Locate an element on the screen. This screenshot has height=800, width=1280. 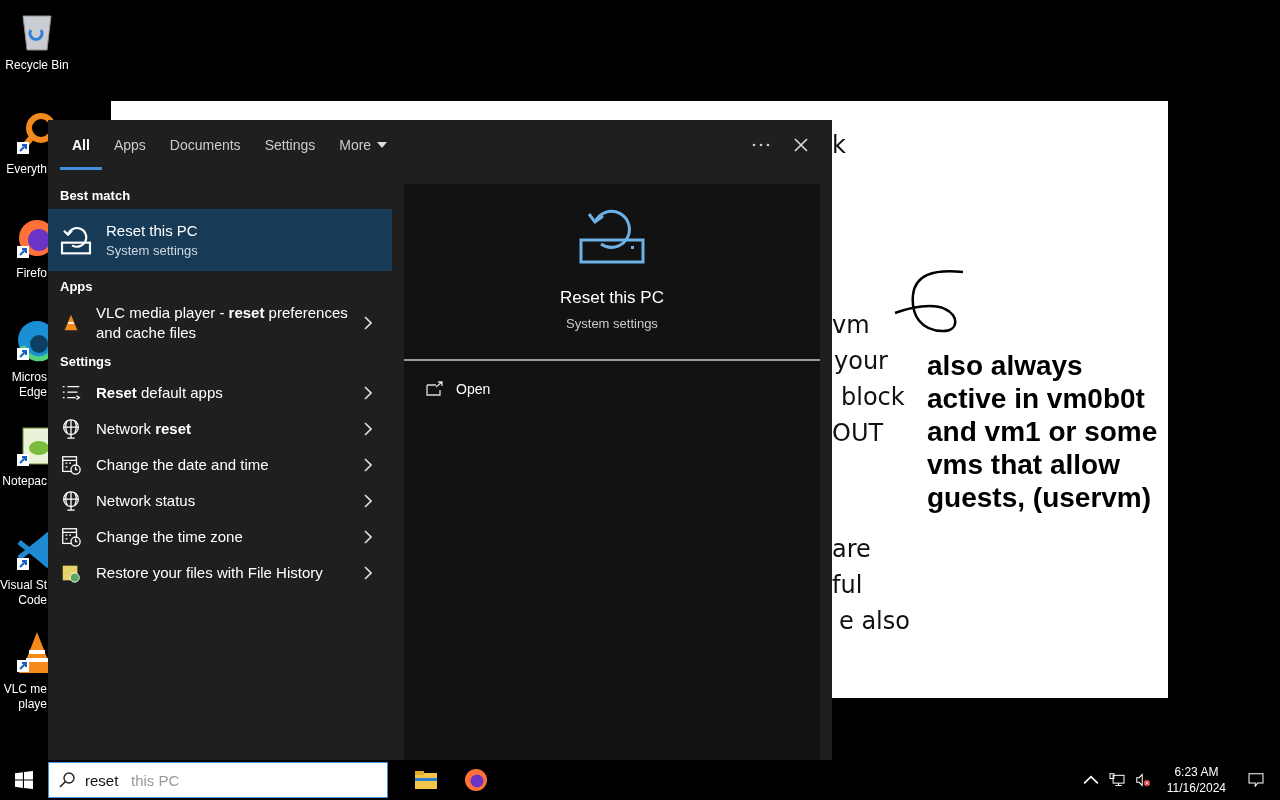
result-item: Network reset is located at coordinates (220, 429).